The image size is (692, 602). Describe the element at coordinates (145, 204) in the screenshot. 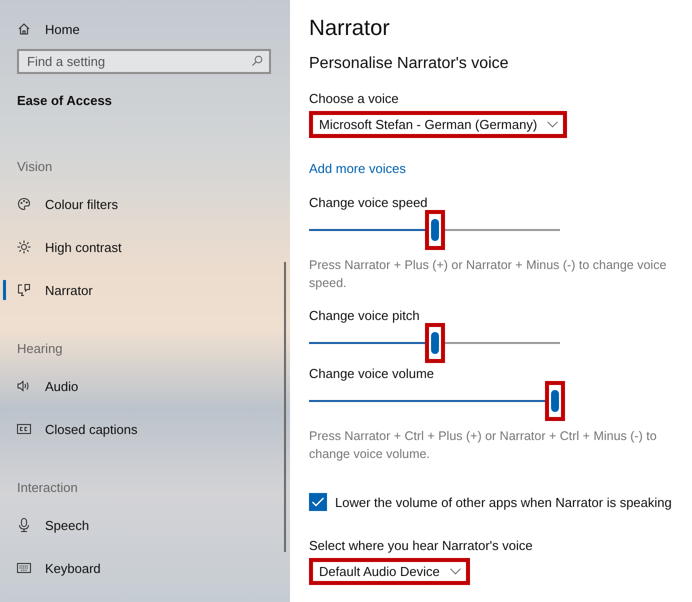

I see `sidebar-item: Colour filters` at that location.